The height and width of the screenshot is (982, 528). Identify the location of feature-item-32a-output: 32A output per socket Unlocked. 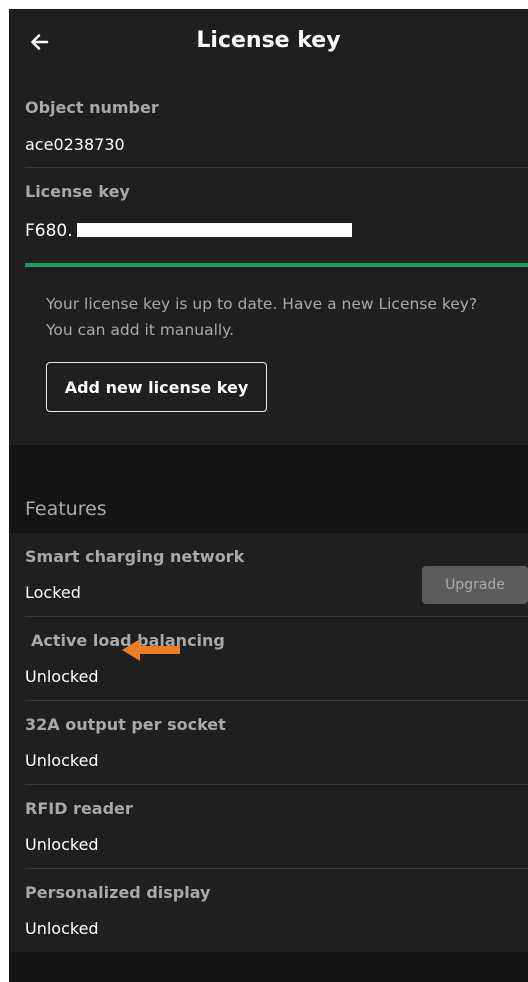
(268, 743).